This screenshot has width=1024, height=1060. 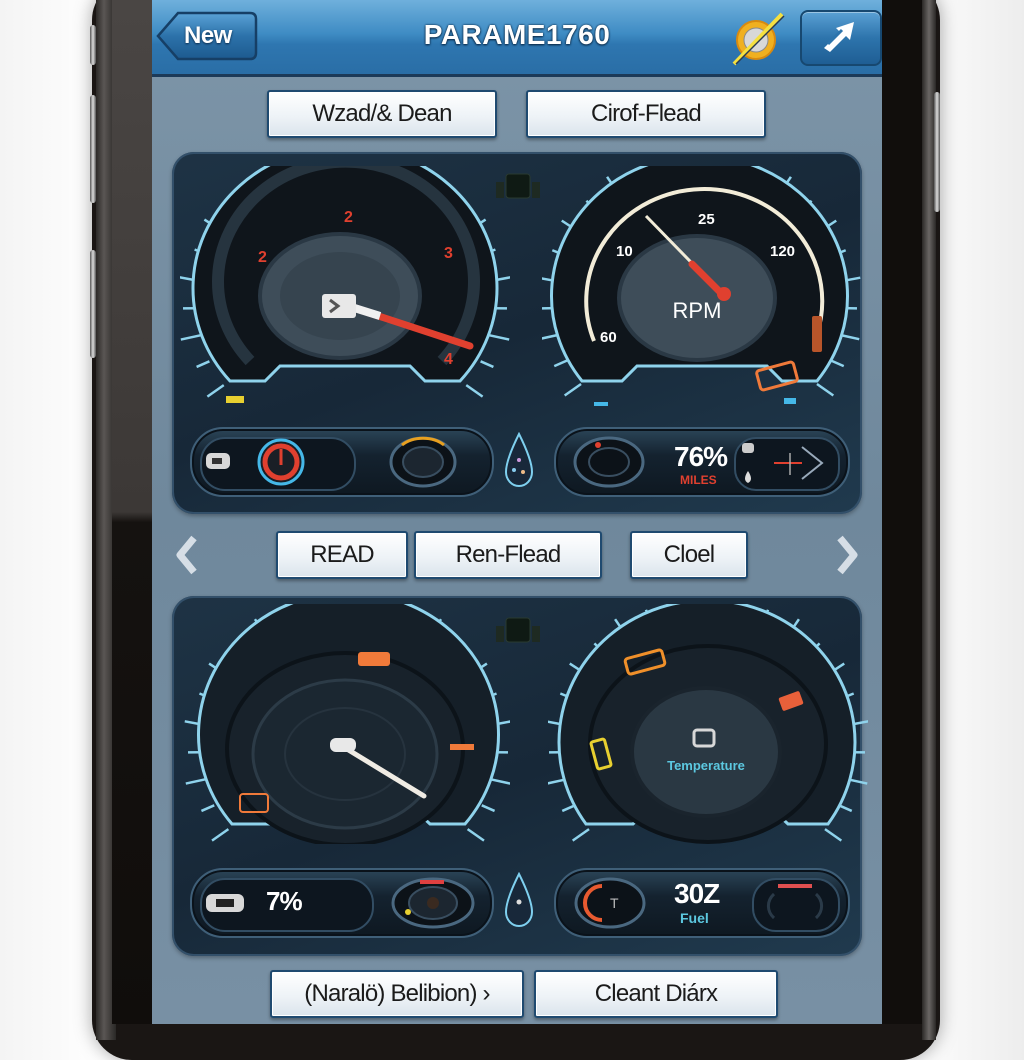 I want to click on read-button: READ, so click(x=342, y=555).